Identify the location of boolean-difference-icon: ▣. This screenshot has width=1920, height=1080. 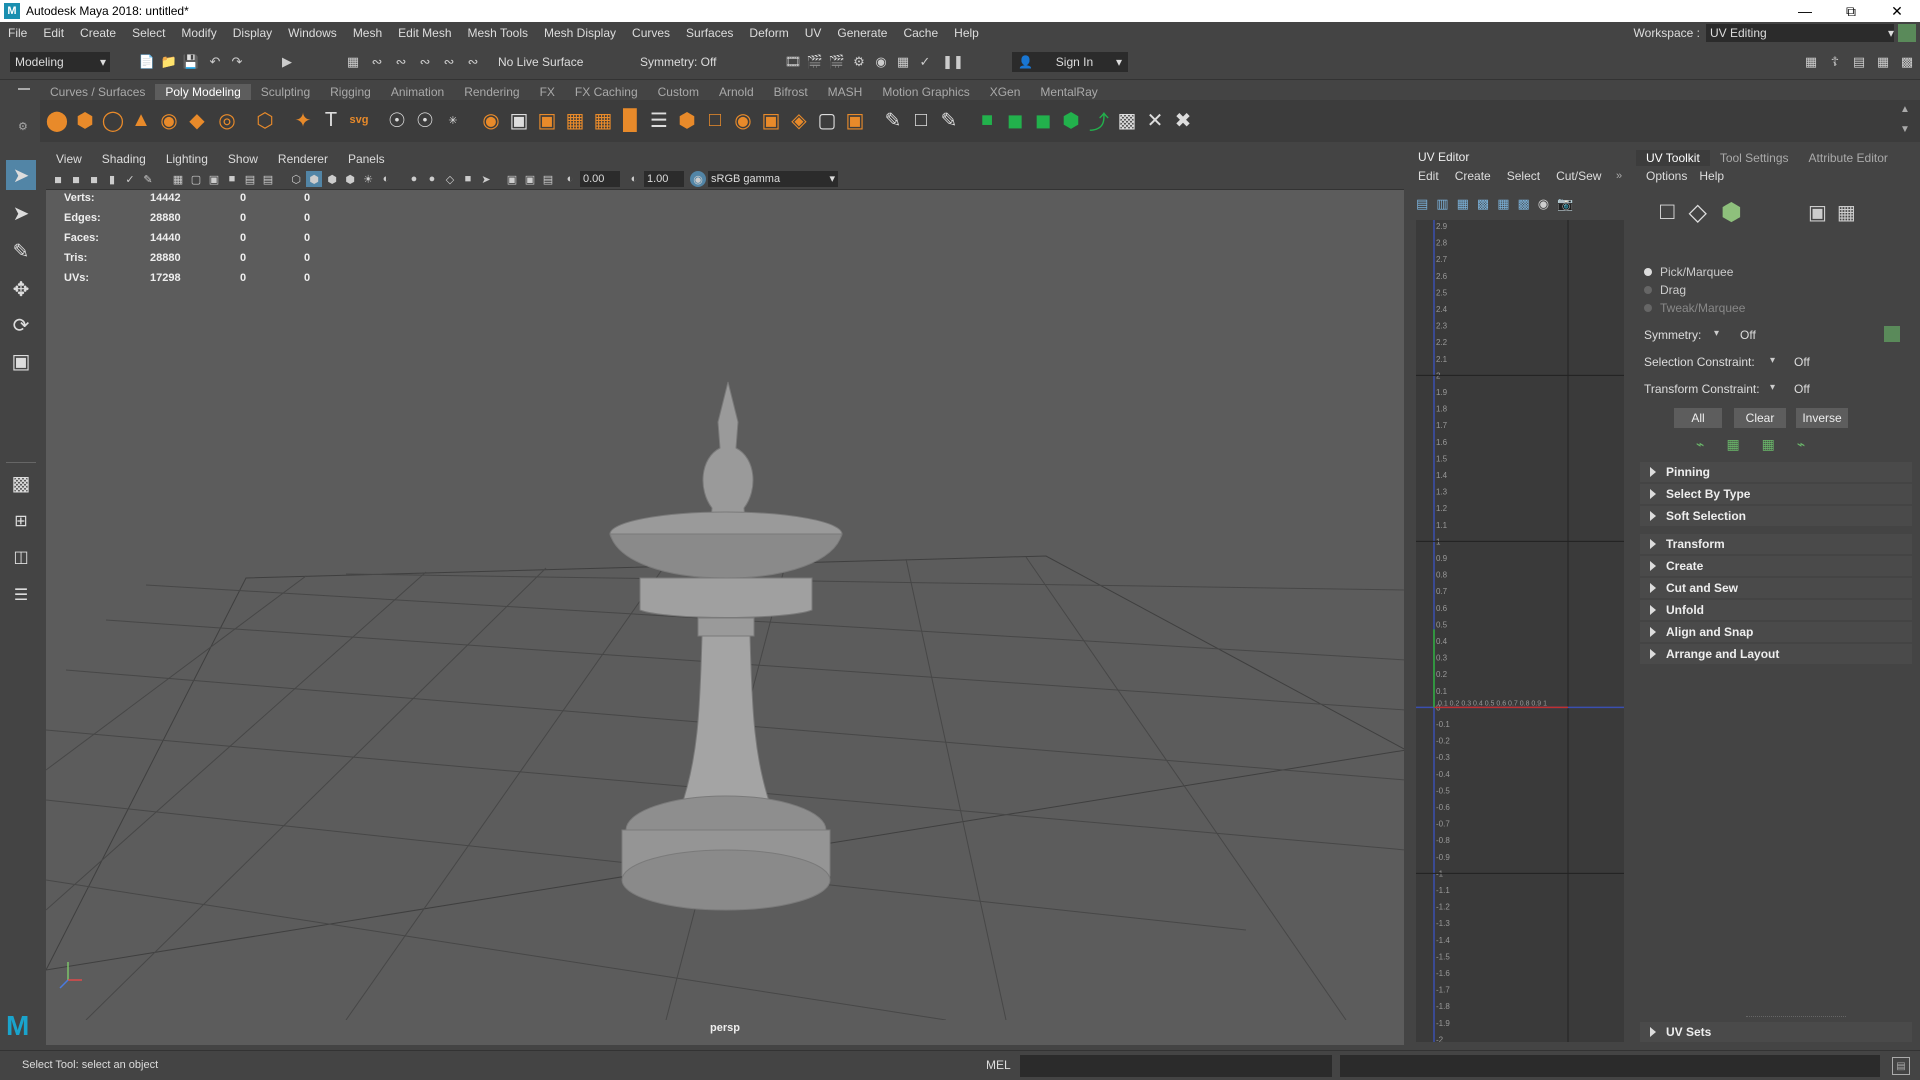
(771, 120).